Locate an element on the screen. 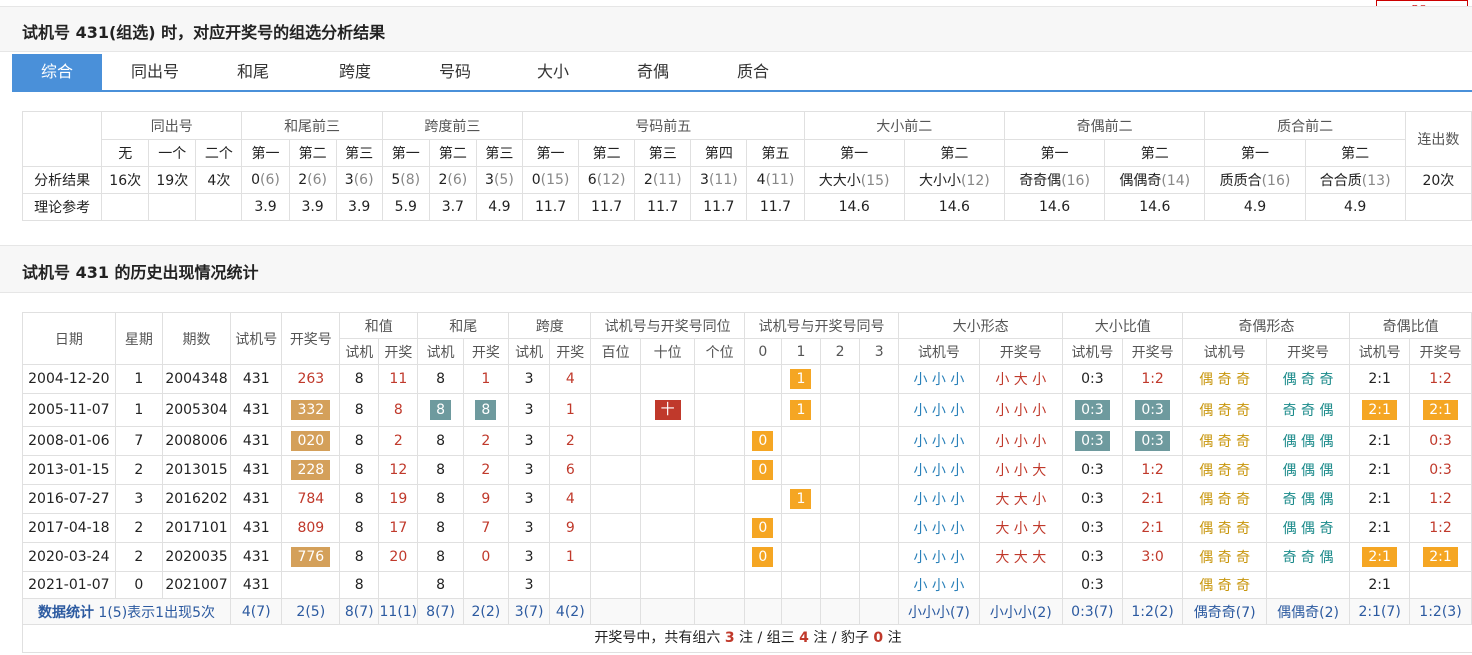 This screenshot has height=655, width=1472. cell-hz_k: 12 is located at coordinates (398, 470).